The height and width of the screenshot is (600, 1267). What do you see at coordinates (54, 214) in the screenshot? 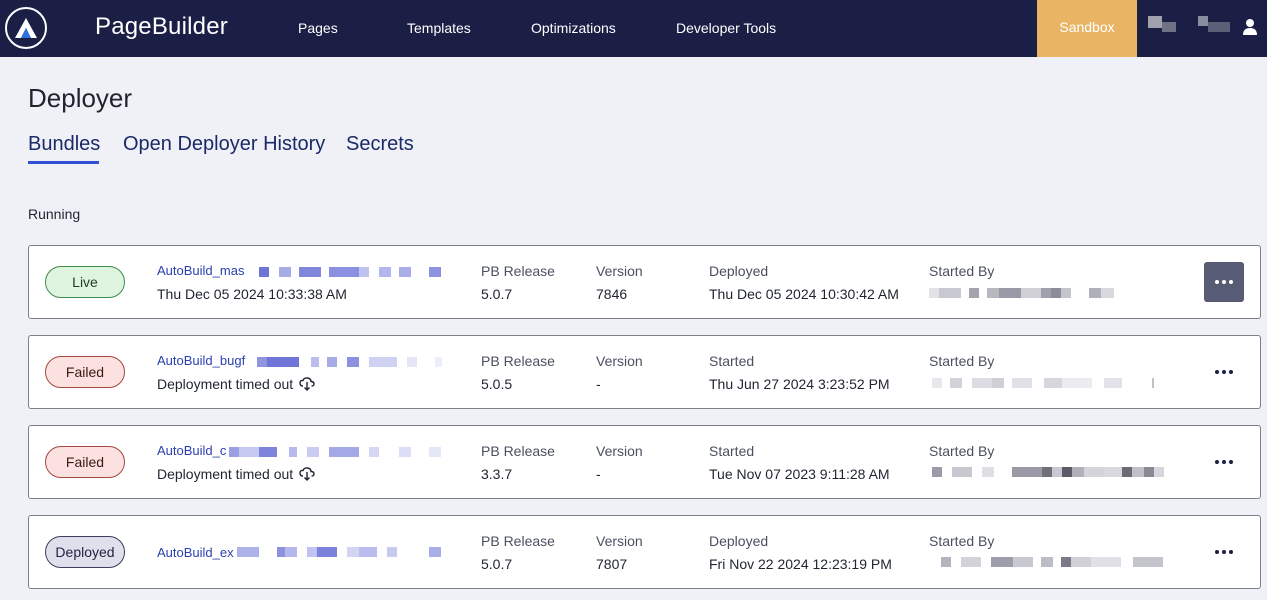
I see `section-label-running: Running` at bounding box center [54, 214].